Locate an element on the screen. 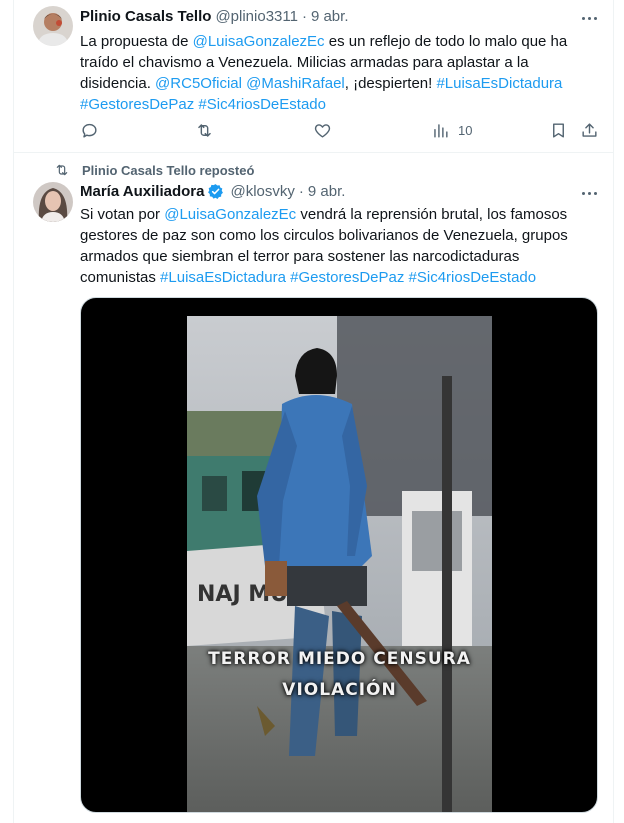  like-button is located at coordinates (322, 130).